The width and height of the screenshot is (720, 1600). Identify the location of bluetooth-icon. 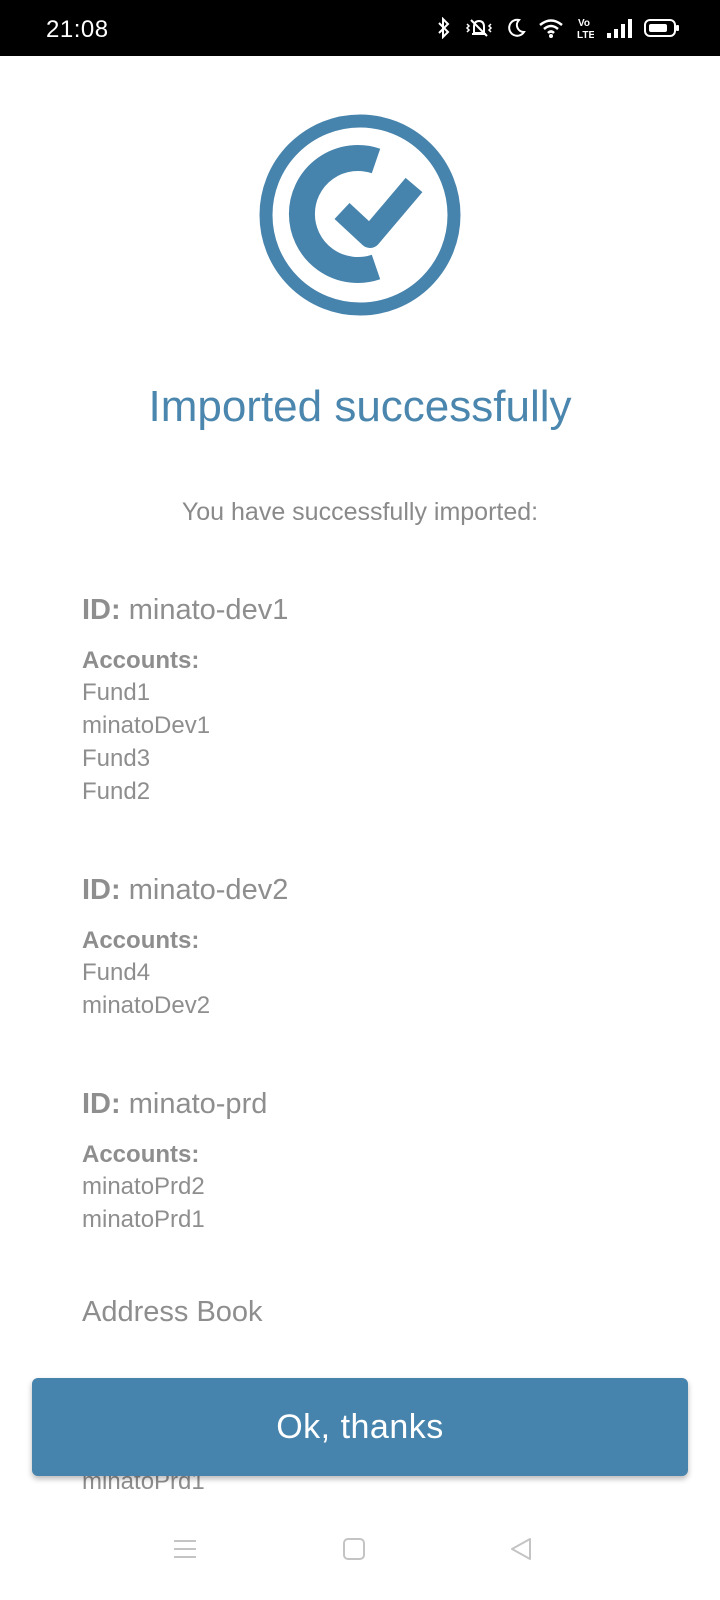
(444, 28).